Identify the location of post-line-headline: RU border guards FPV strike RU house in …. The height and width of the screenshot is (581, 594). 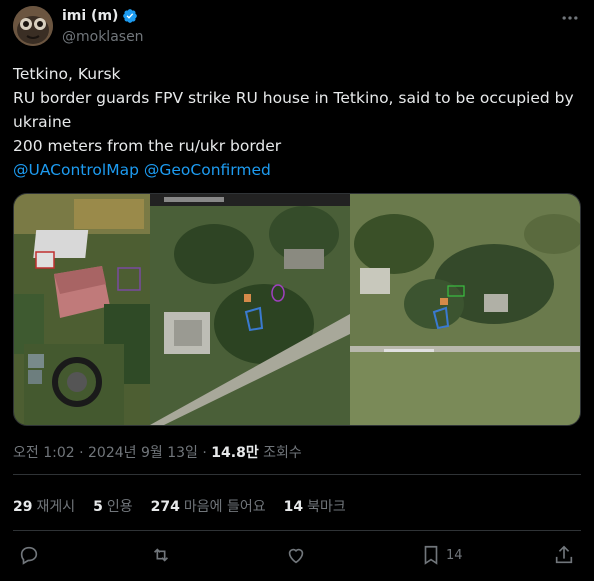
(293, 98).